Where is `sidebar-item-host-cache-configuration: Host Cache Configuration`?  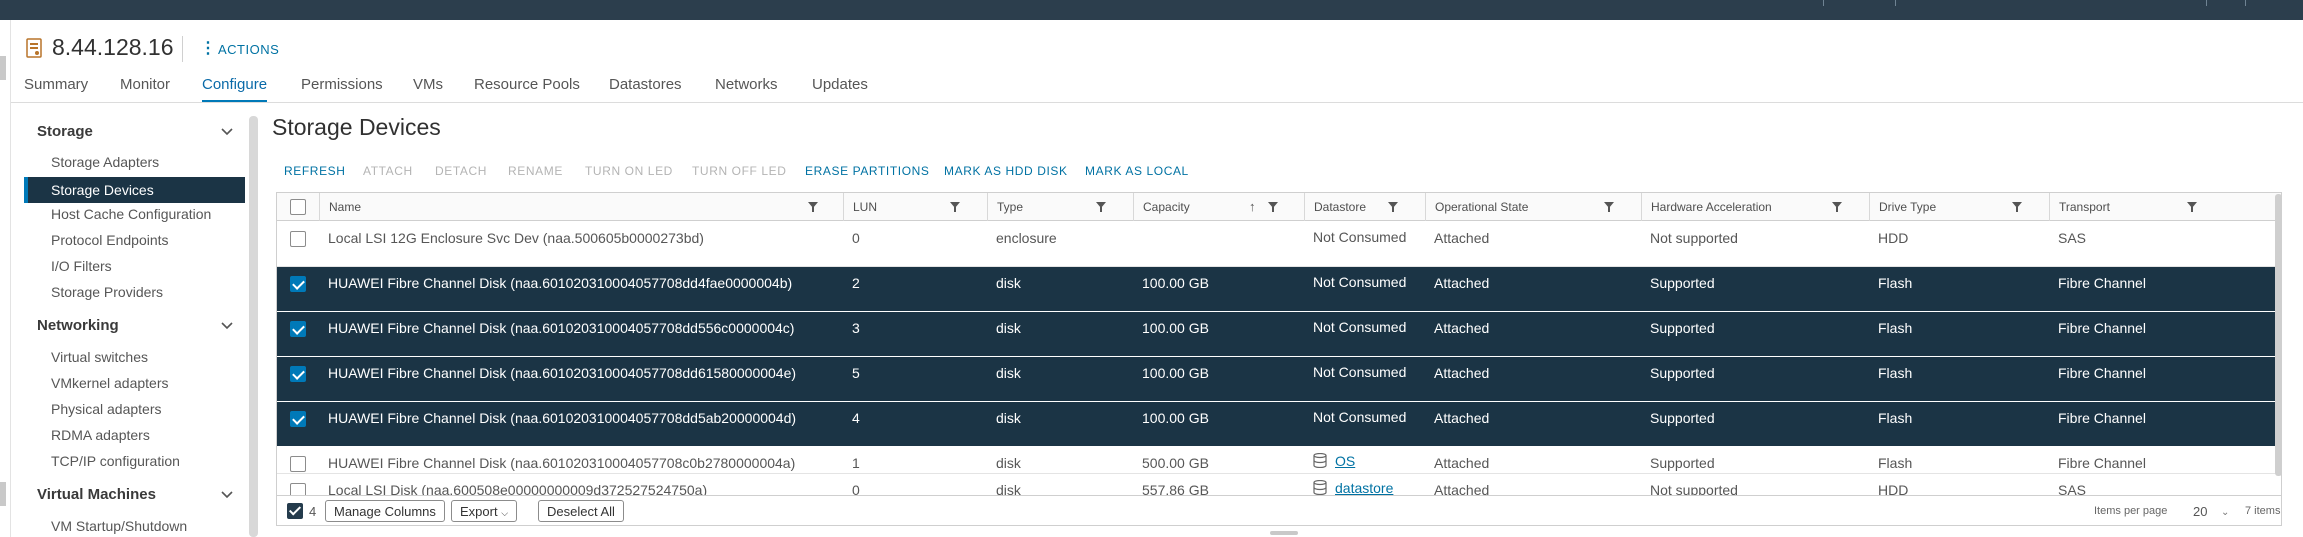 sidebar-item-host-cache-configuration: Host Cache Configuration is located at coordinates (131, 214).